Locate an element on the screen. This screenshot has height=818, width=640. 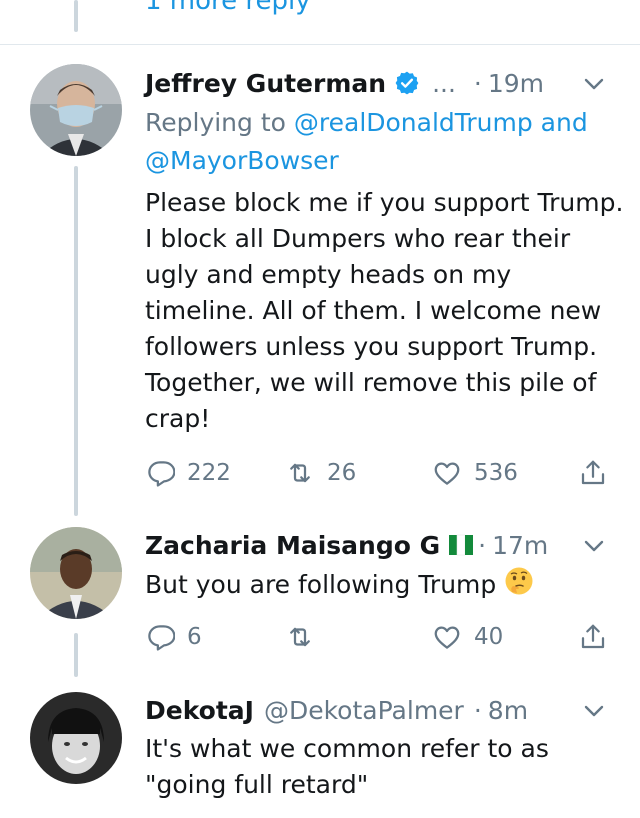
previous-thread-area: 1 more reply is located at coordinates (320, 22).